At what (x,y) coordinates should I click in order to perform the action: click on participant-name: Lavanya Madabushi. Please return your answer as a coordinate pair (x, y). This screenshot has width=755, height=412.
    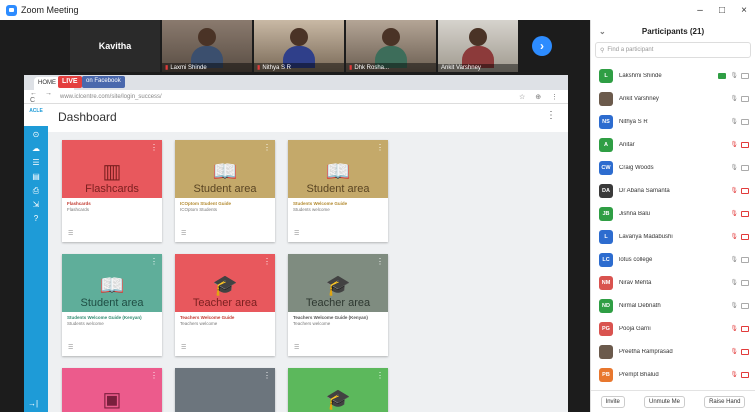
    Looking at the image, I should click on (646, 236).